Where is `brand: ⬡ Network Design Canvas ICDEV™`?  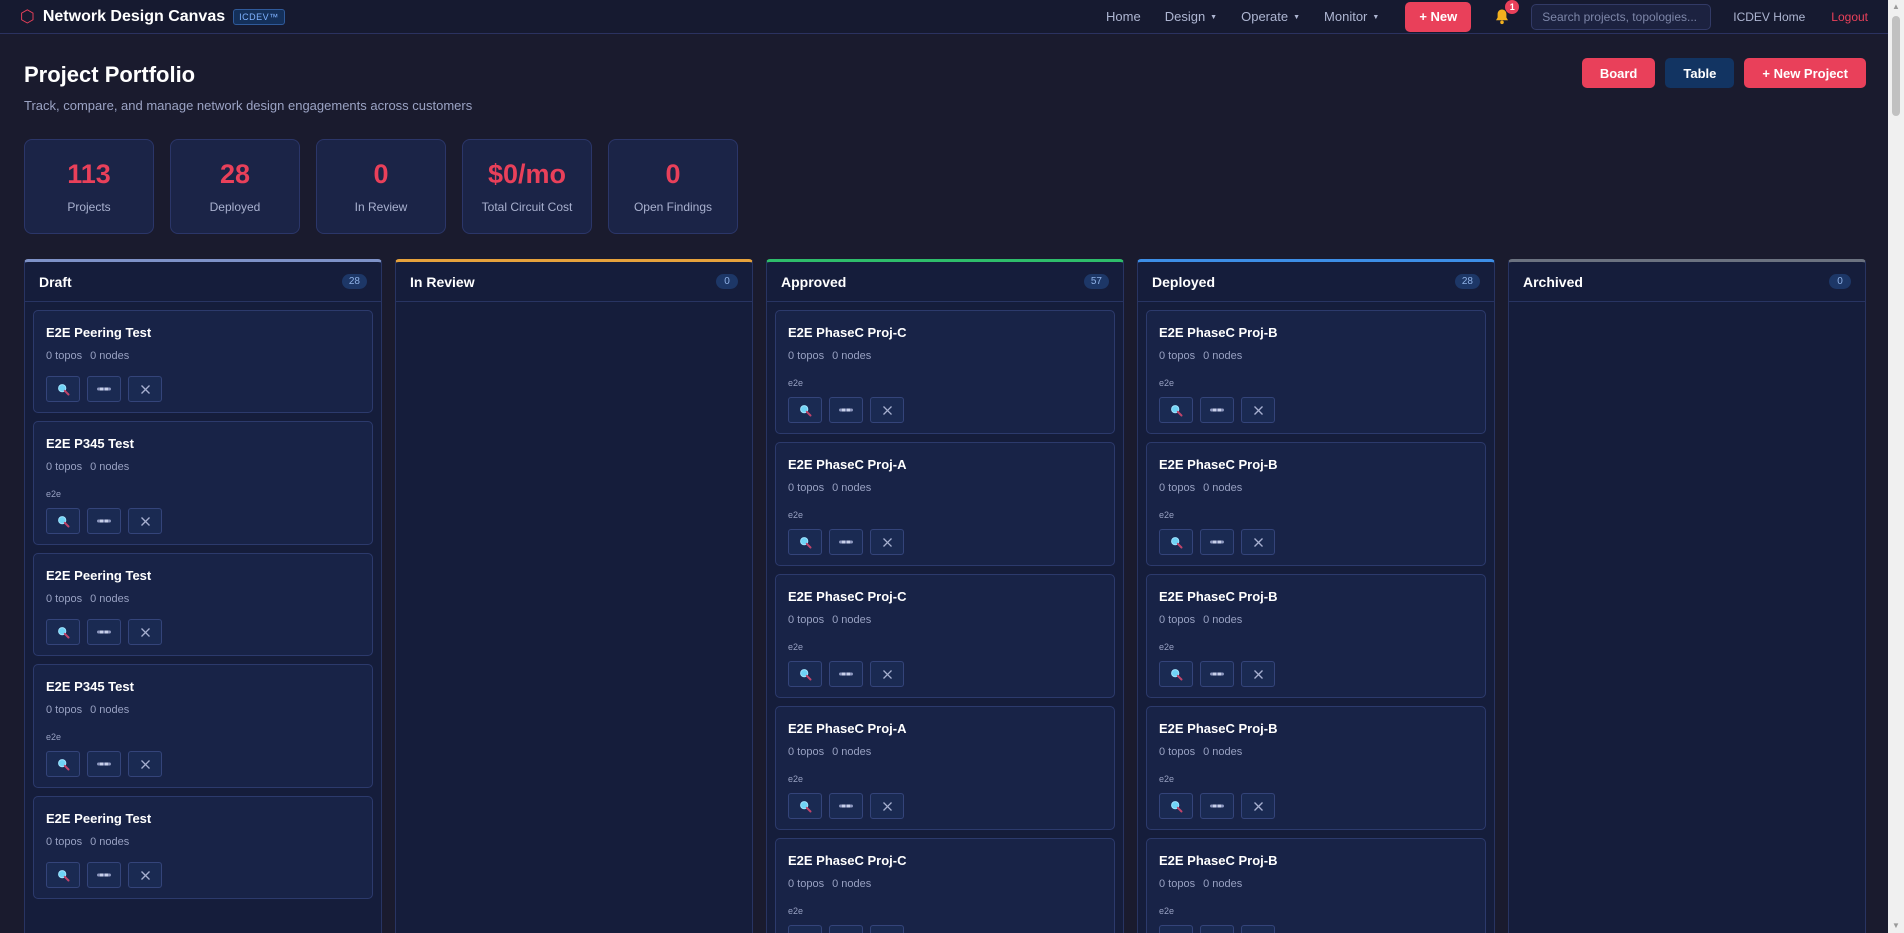 brand: ⬡ Network Design Canvas ICDEV™ is located at coordinates (152, 17).